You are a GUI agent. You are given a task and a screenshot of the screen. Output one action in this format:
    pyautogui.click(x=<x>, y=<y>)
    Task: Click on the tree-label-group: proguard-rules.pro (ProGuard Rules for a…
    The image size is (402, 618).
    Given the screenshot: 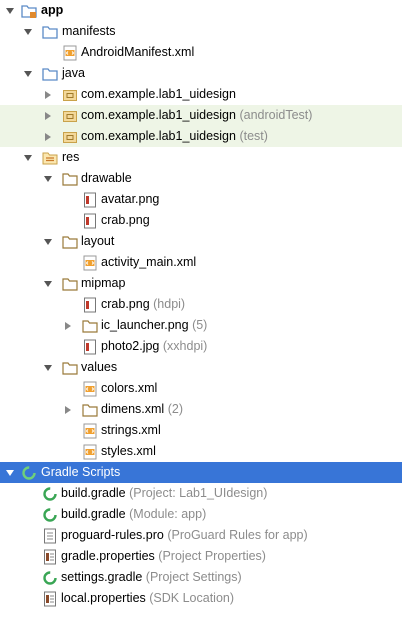 What is the action you would take?
    pyautogui.click(x=184, y=535)
    